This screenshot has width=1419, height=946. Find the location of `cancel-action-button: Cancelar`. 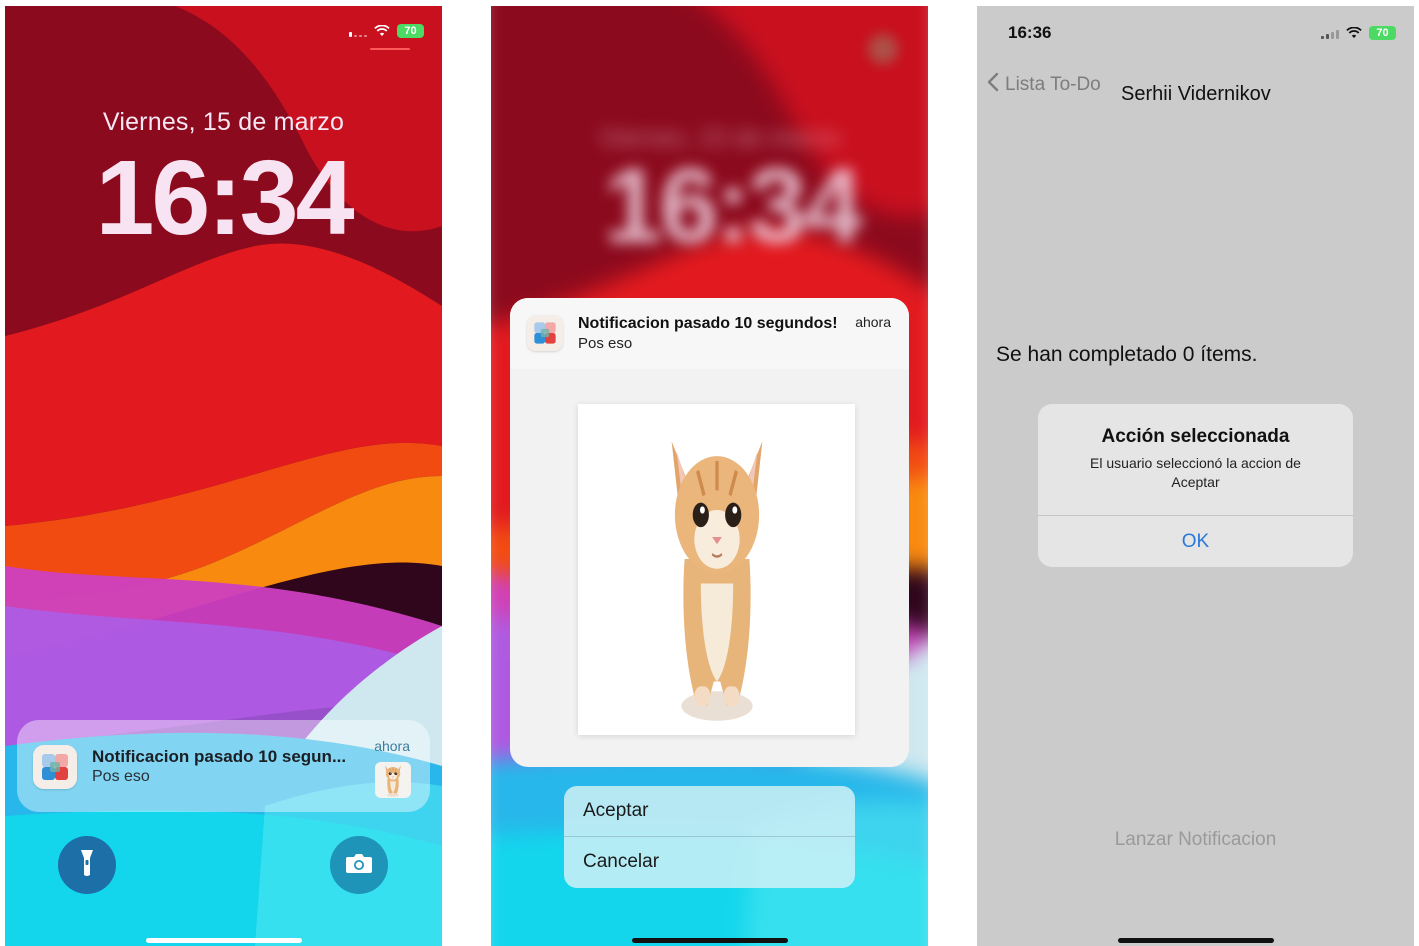

cancel-action-button: Cancelar is located at coordinates (709, 862).